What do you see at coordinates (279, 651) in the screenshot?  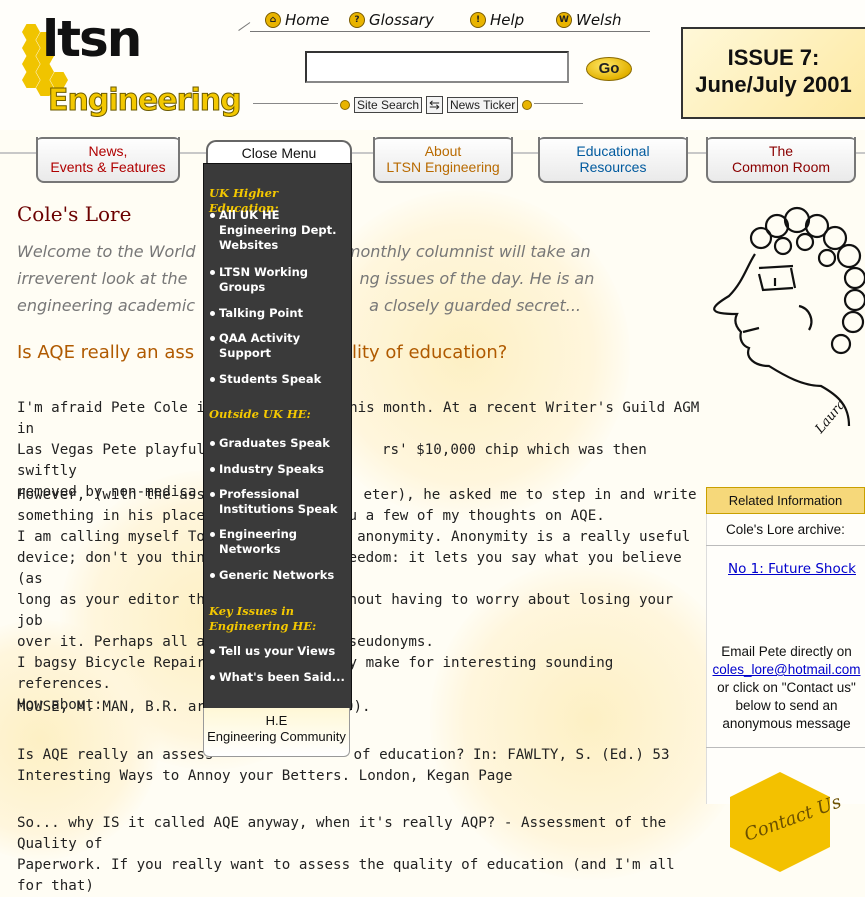 I see `menu-item-tell-us-views: Tell us your Views` at bounding box center [279, 651].